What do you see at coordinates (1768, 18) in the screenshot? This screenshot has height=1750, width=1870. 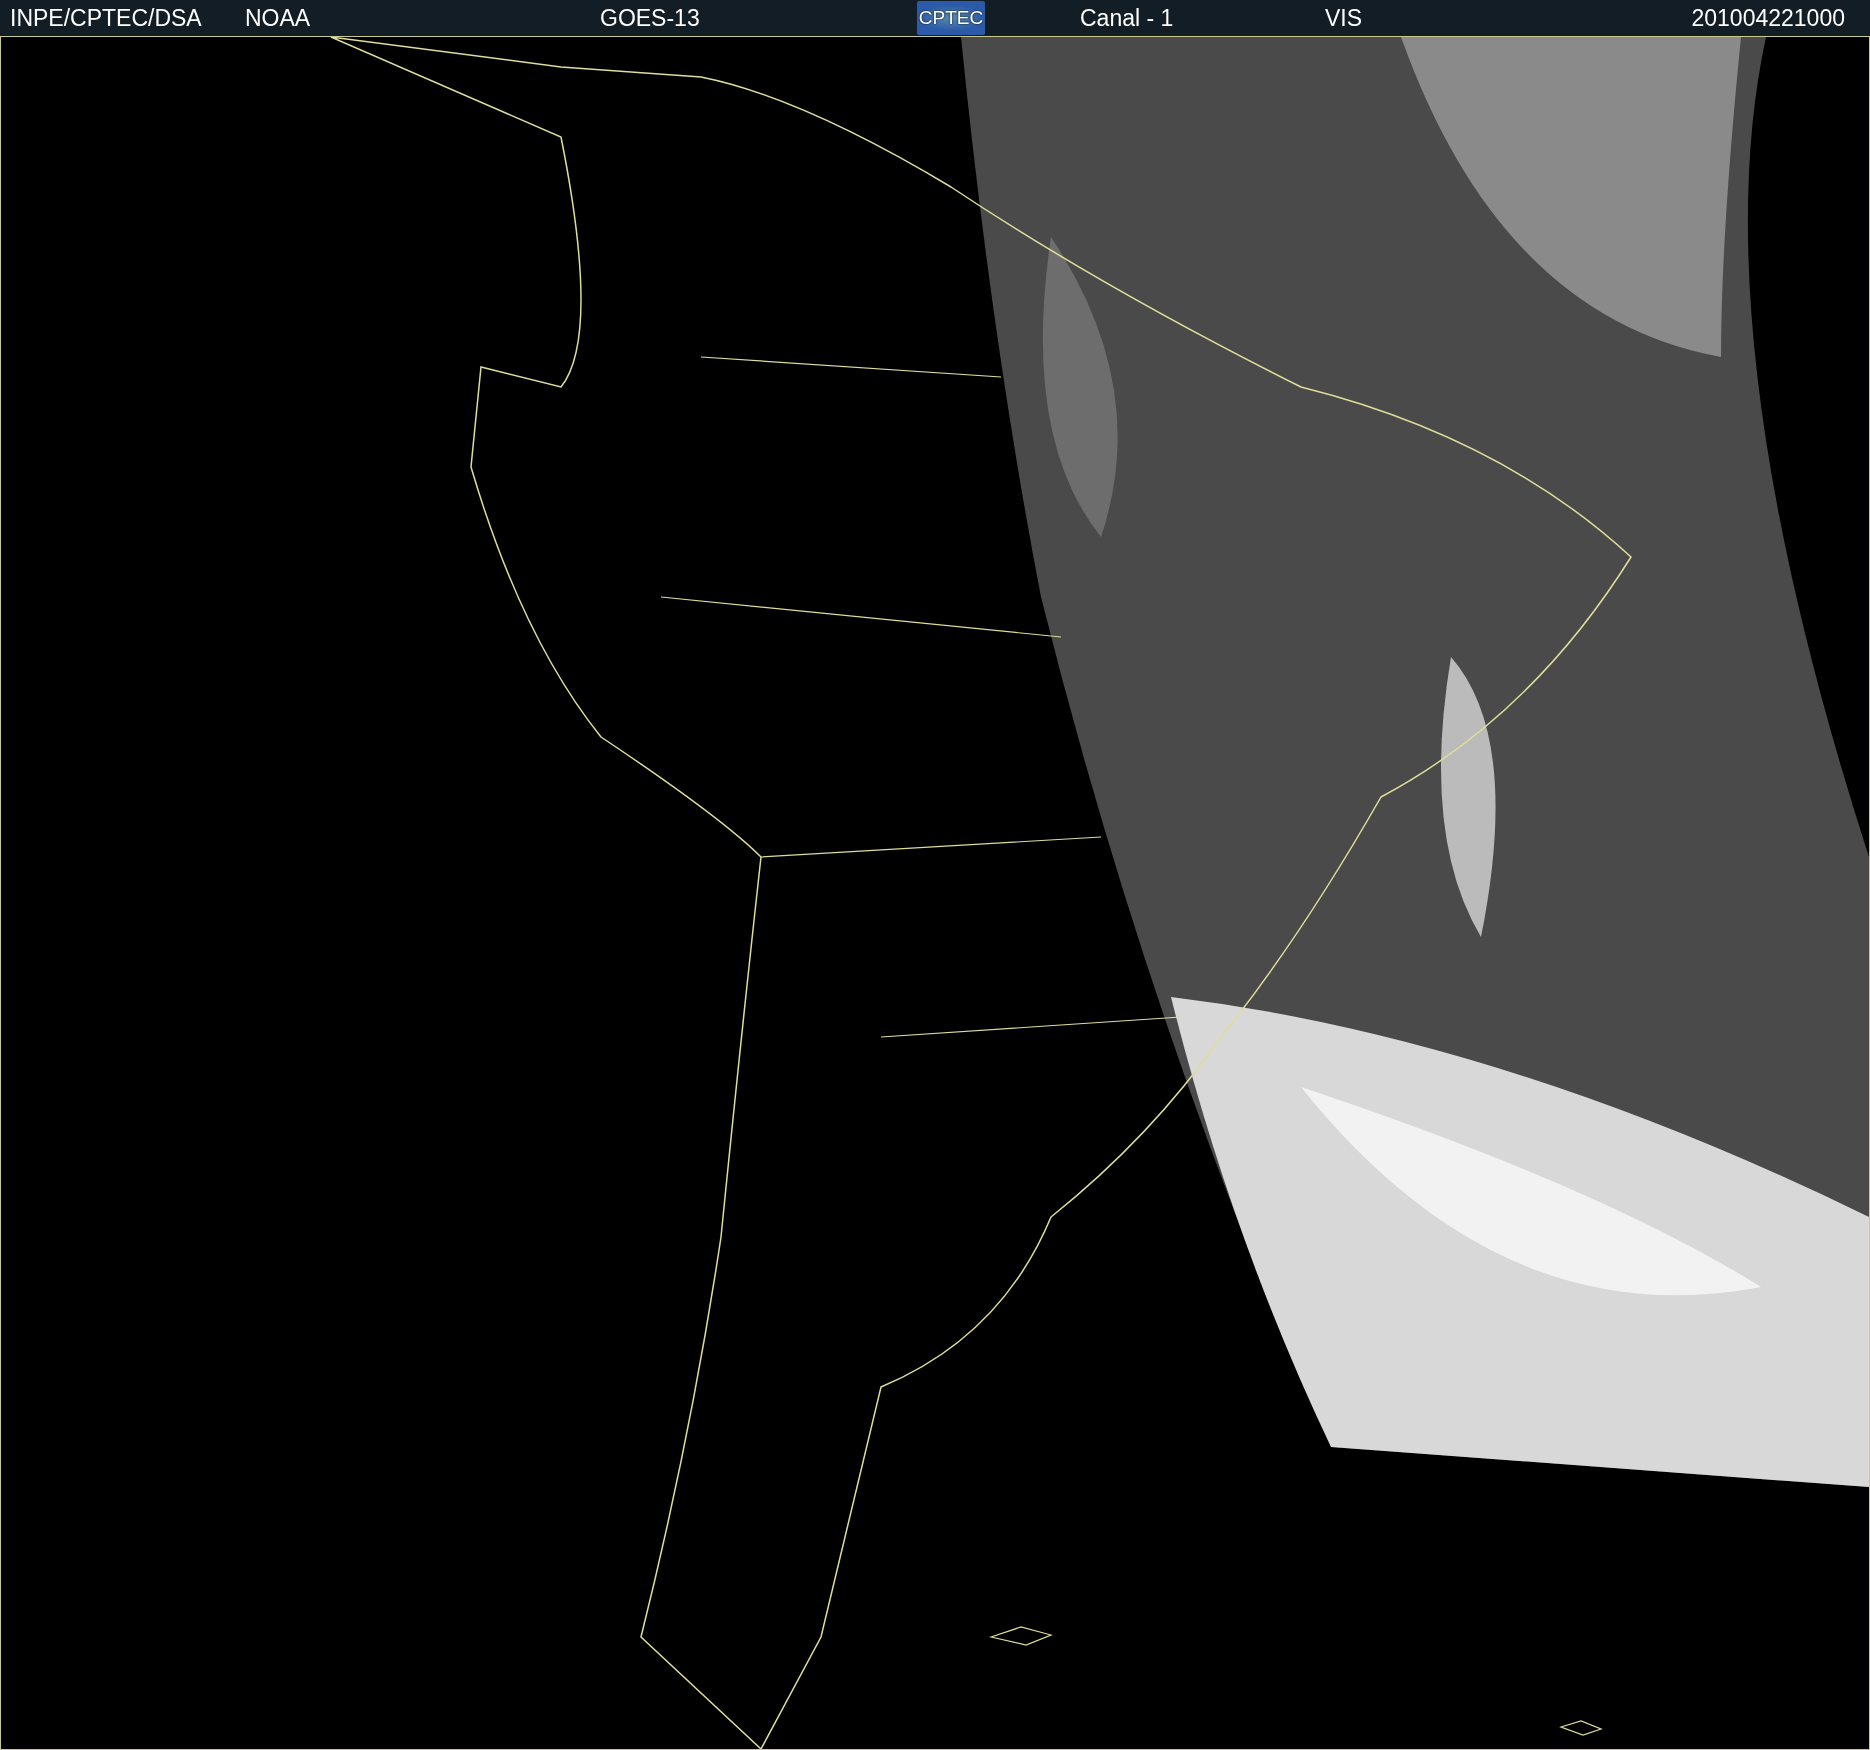 I see `timestamp-label: 201004221000` at bounding box center [1768, 18].